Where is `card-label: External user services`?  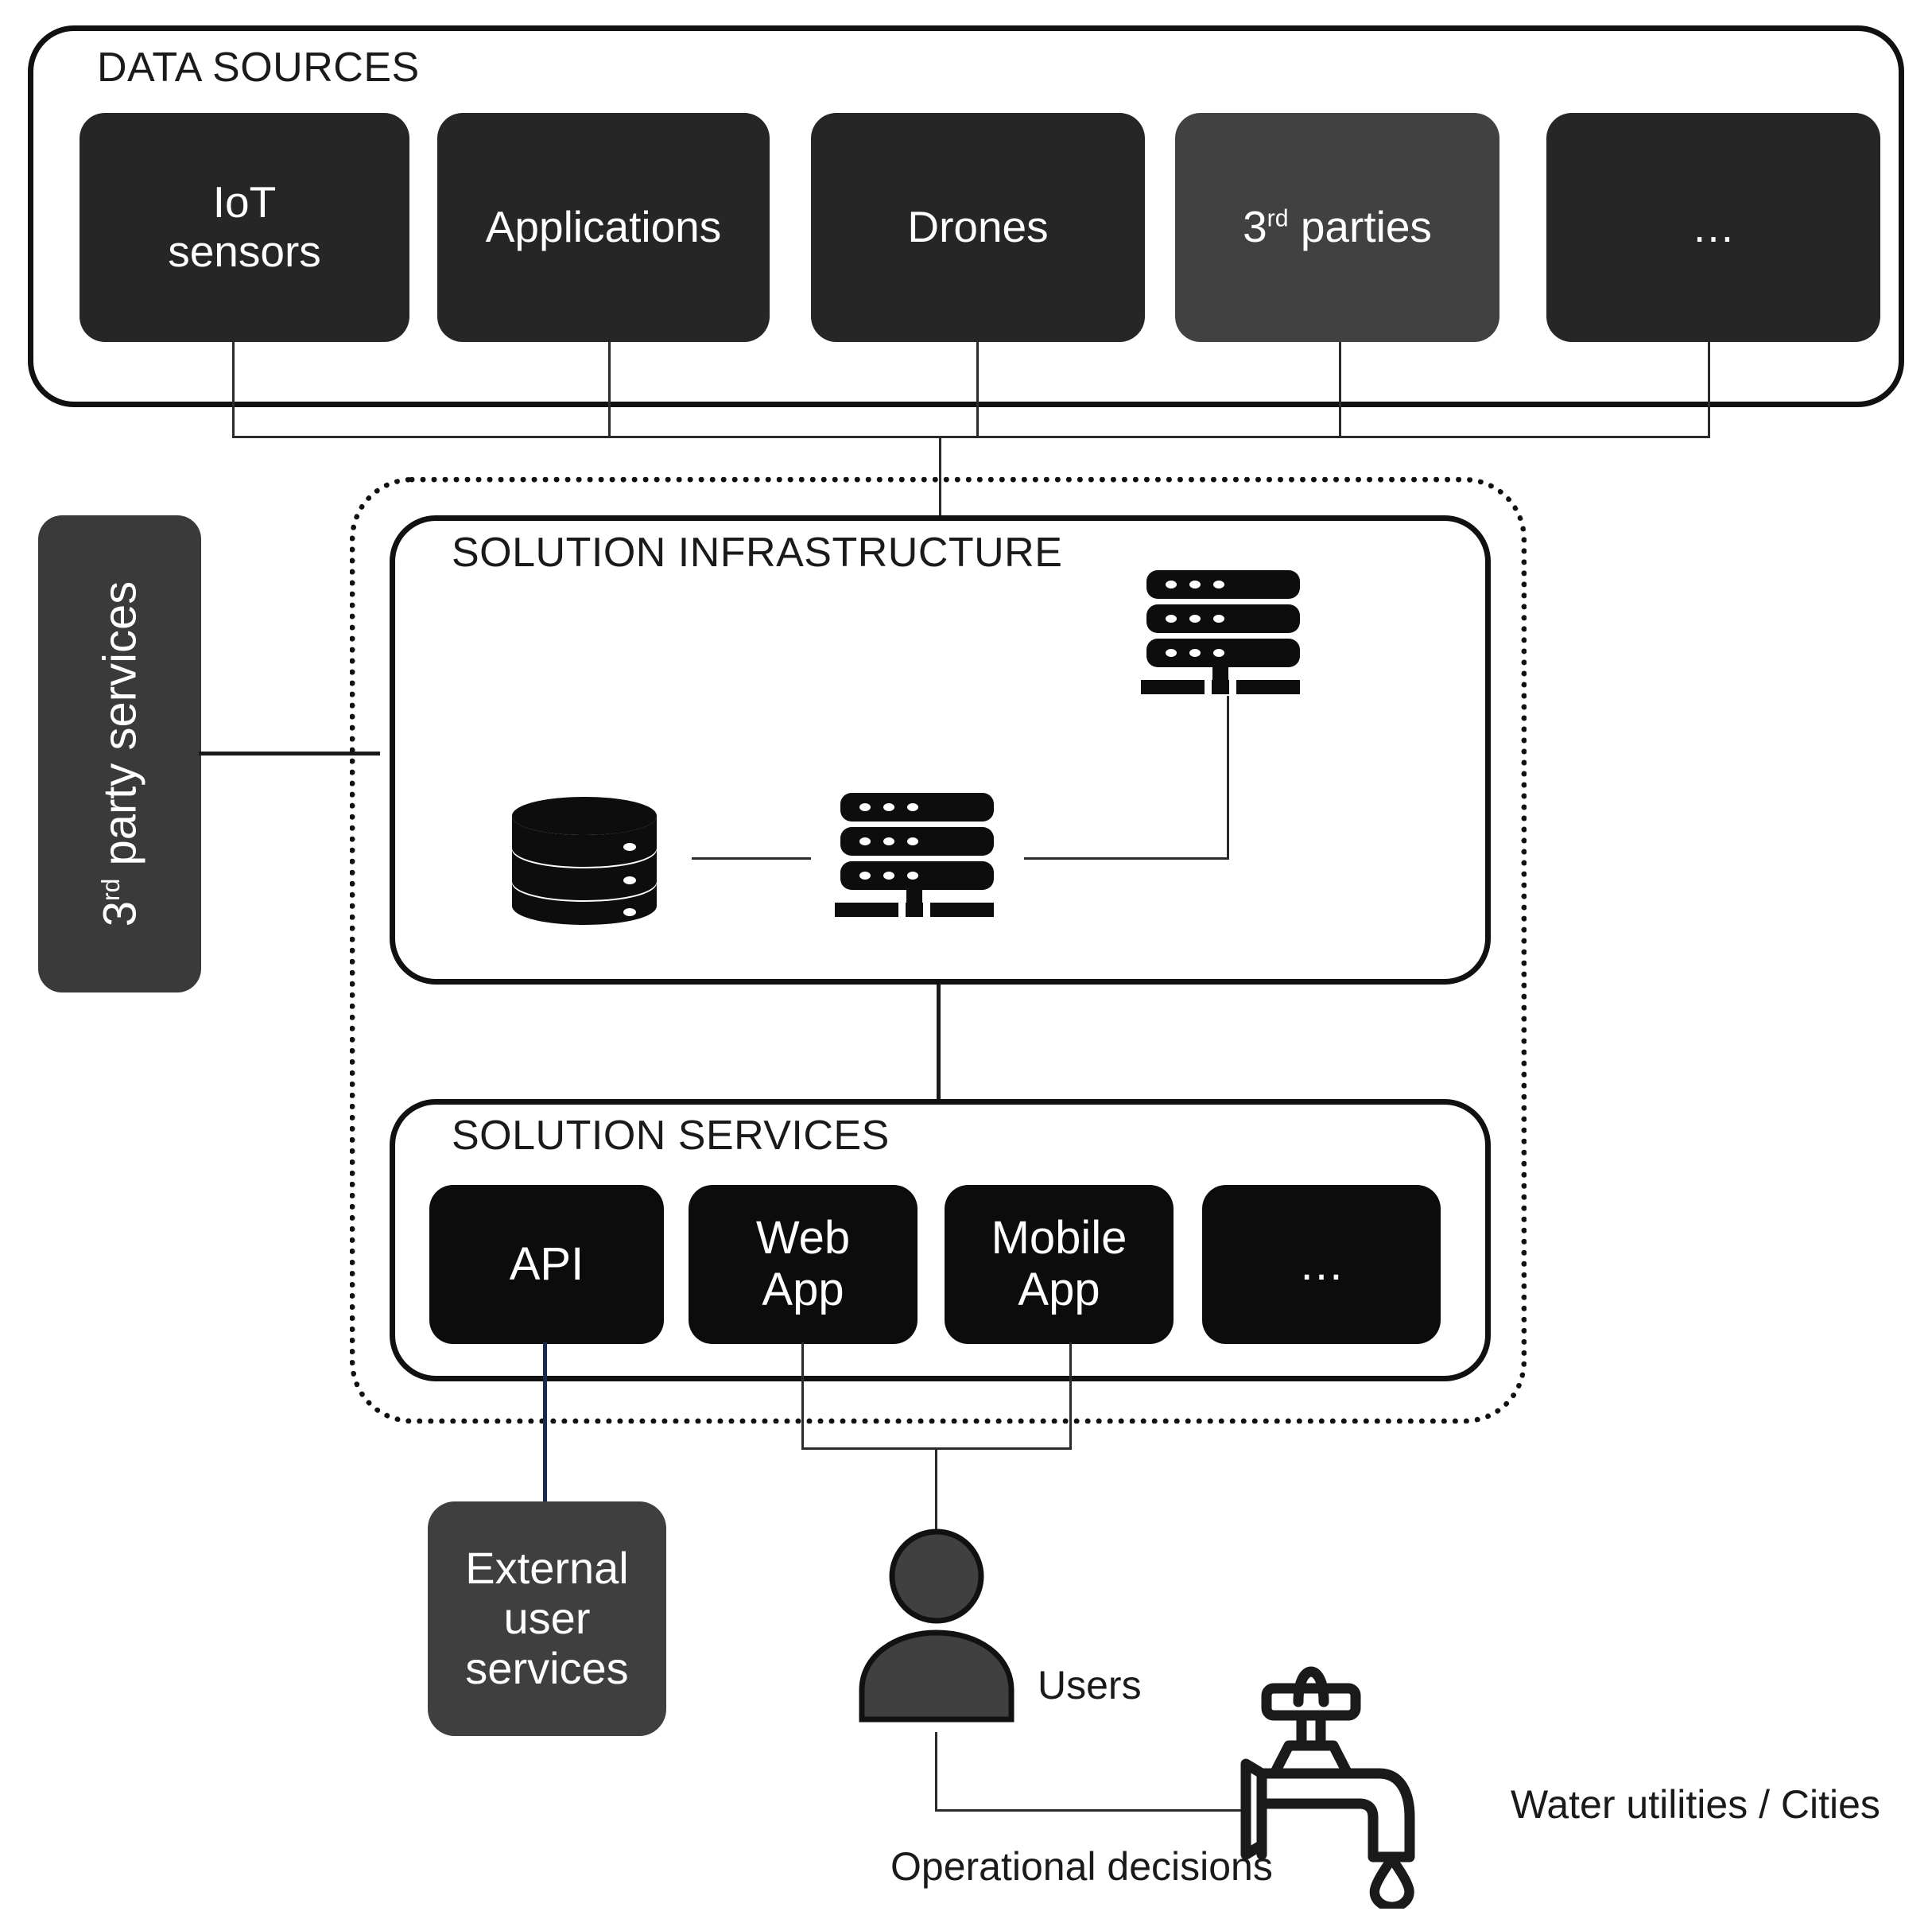
card-label: External user services is located at coordinates (547, 1618).